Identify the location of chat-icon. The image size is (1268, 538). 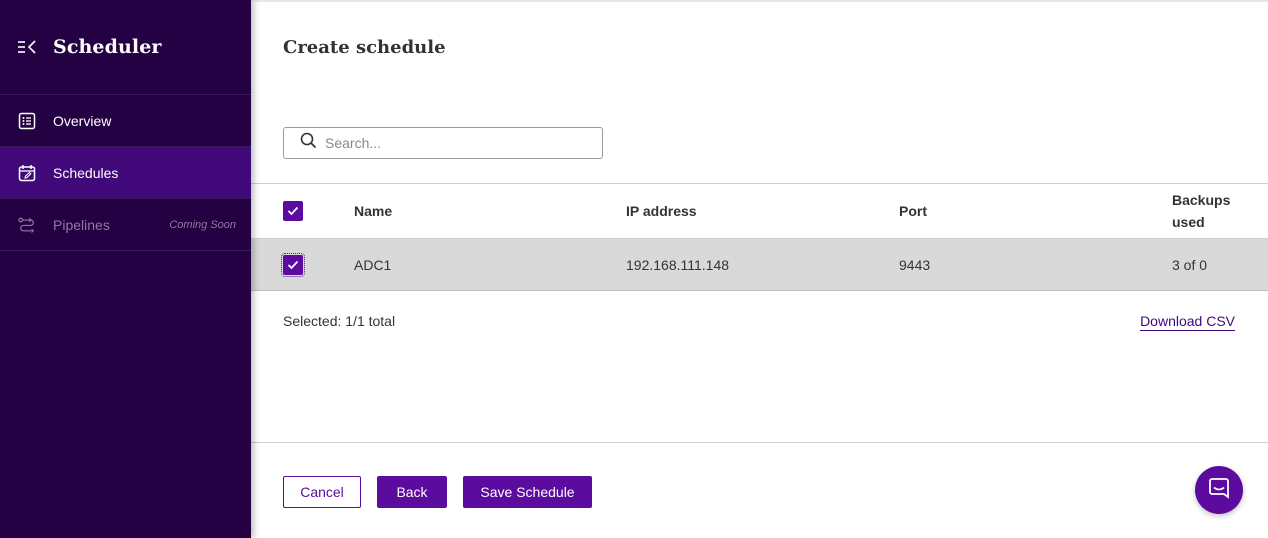
(1219, 490).